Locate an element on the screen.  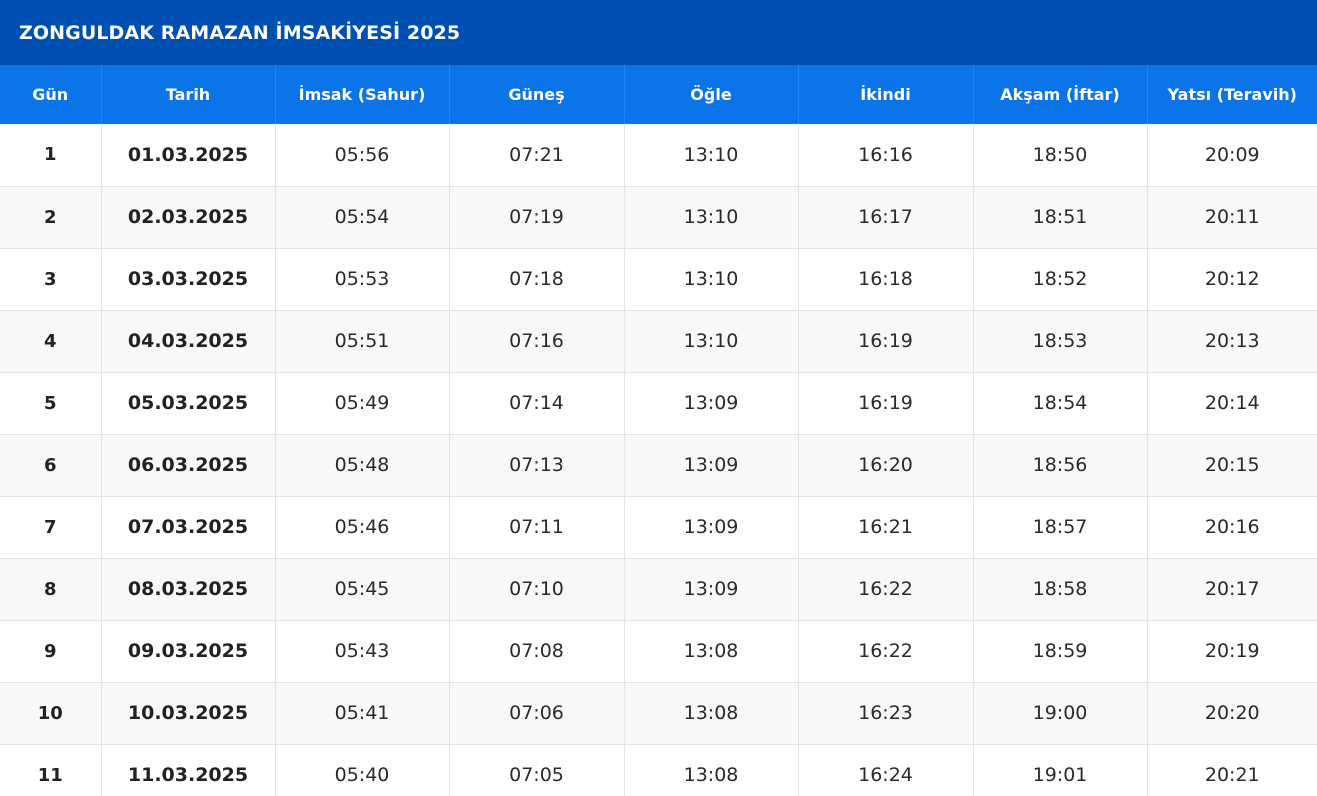
gunes-cell: 07:21 is located at coordinates (537, 155).